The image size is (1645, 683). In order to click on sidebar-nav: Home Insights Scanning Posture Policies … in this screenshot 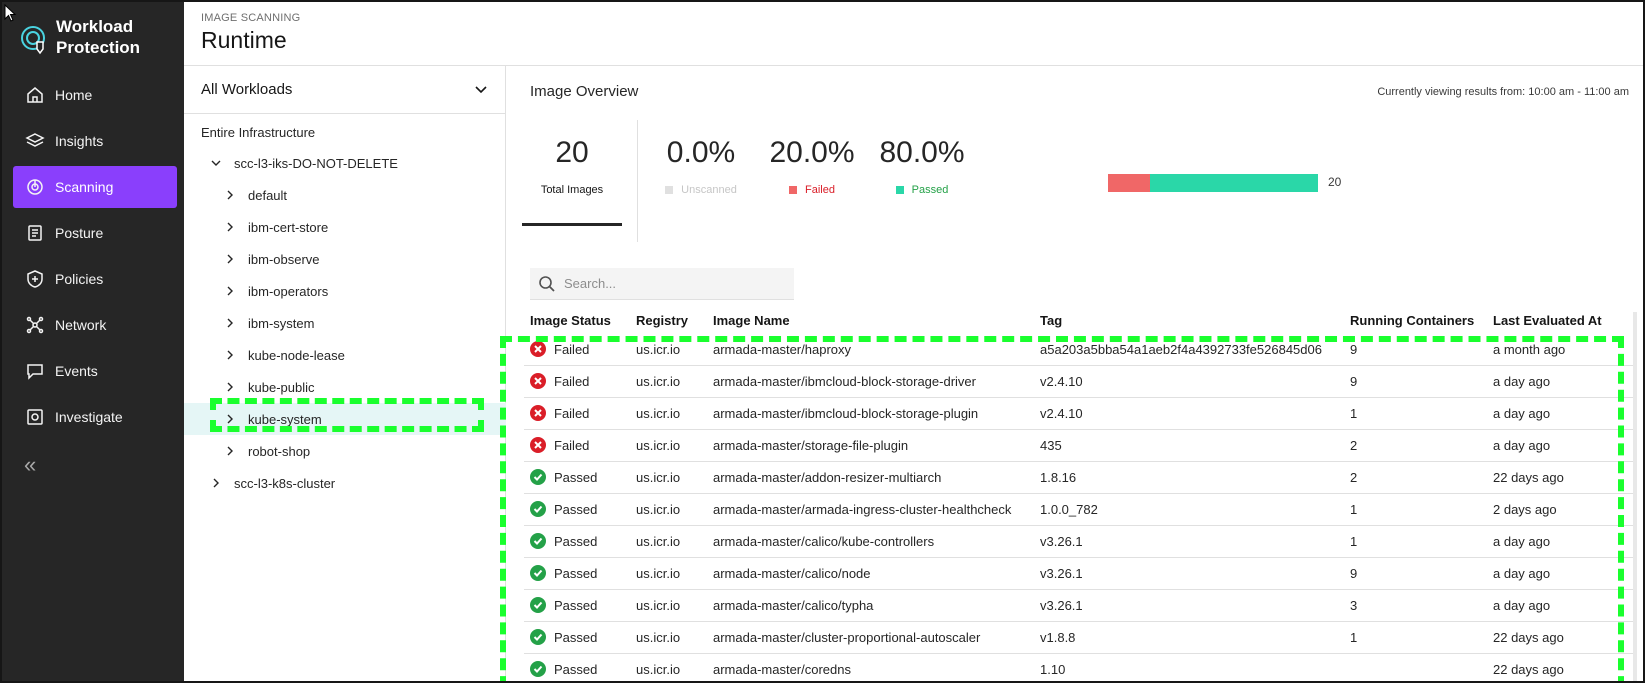, I will do `click(93, 258)`.